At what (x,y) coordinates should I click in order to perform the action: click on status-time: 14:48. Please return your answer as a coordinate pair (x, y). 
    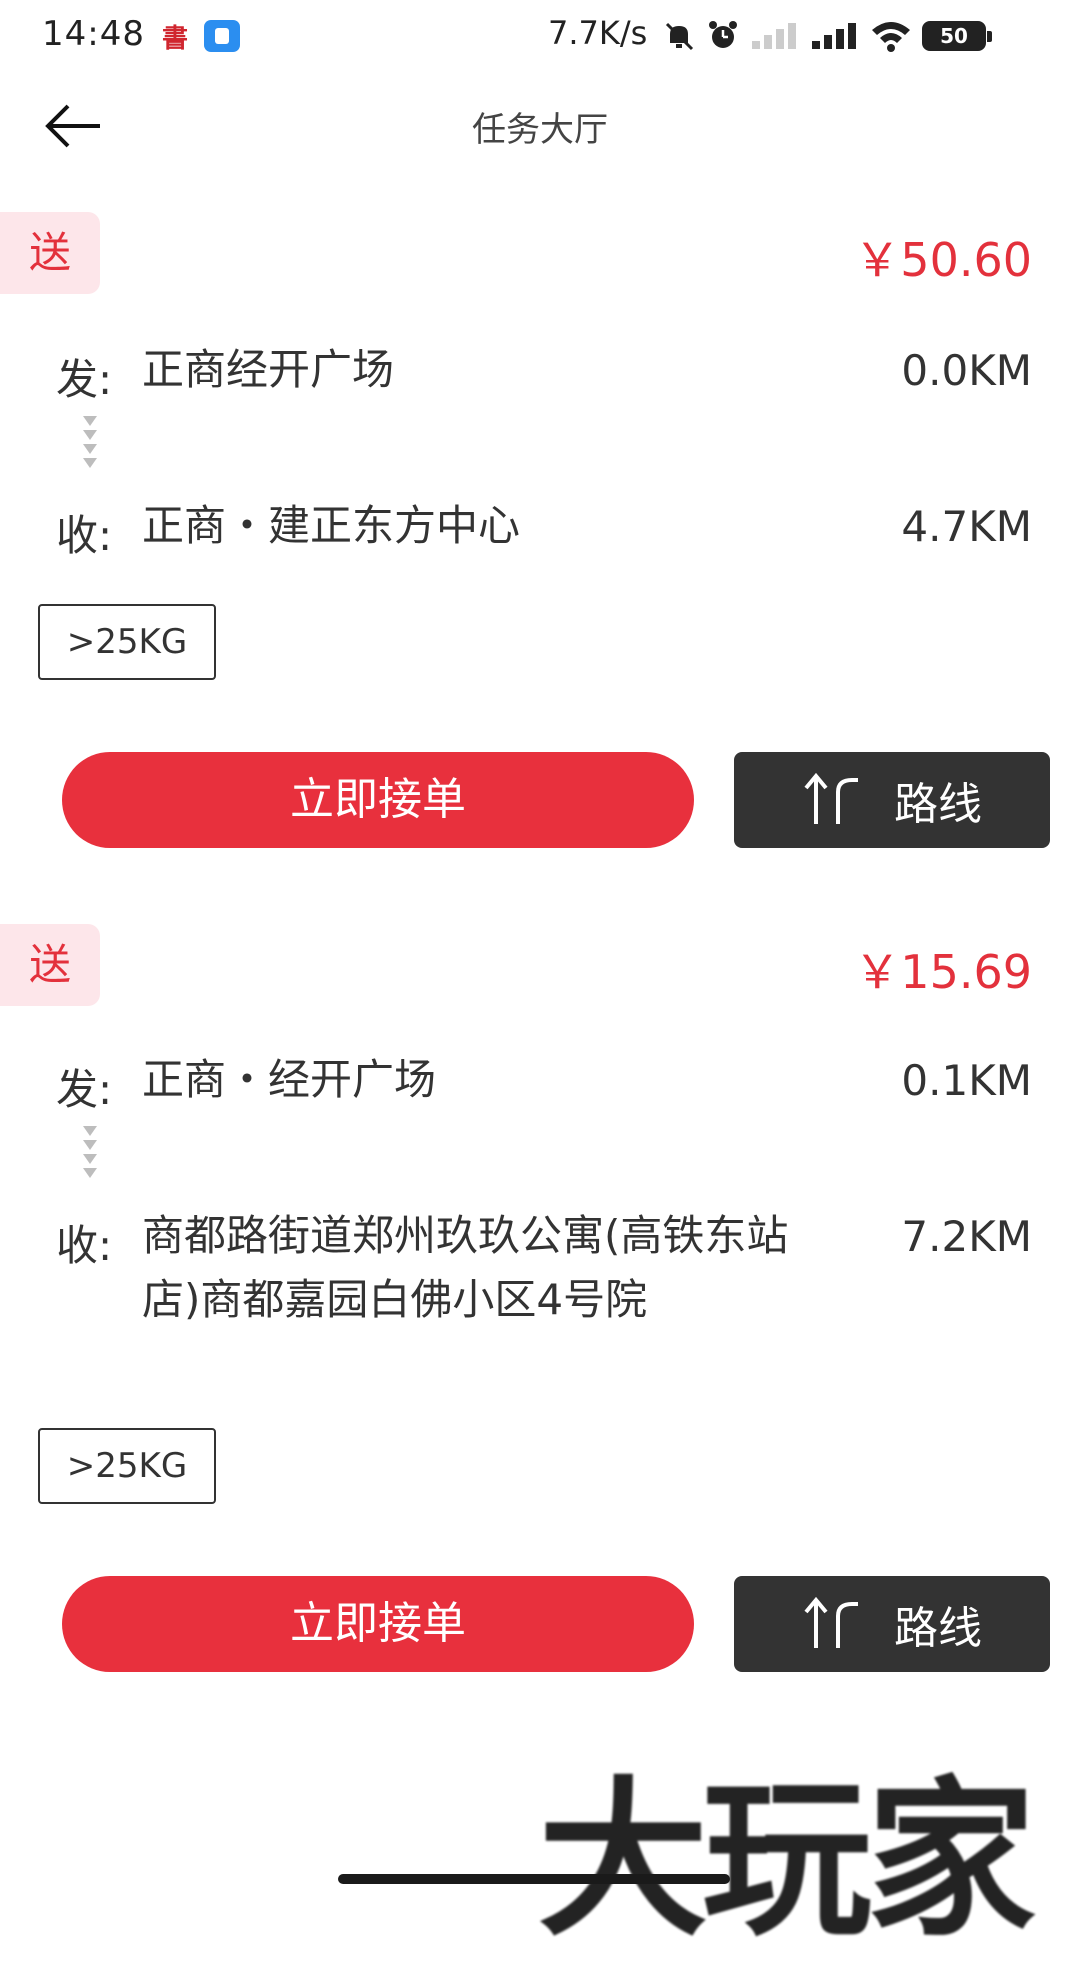
    Looking at the image, I should click on (93, 34).